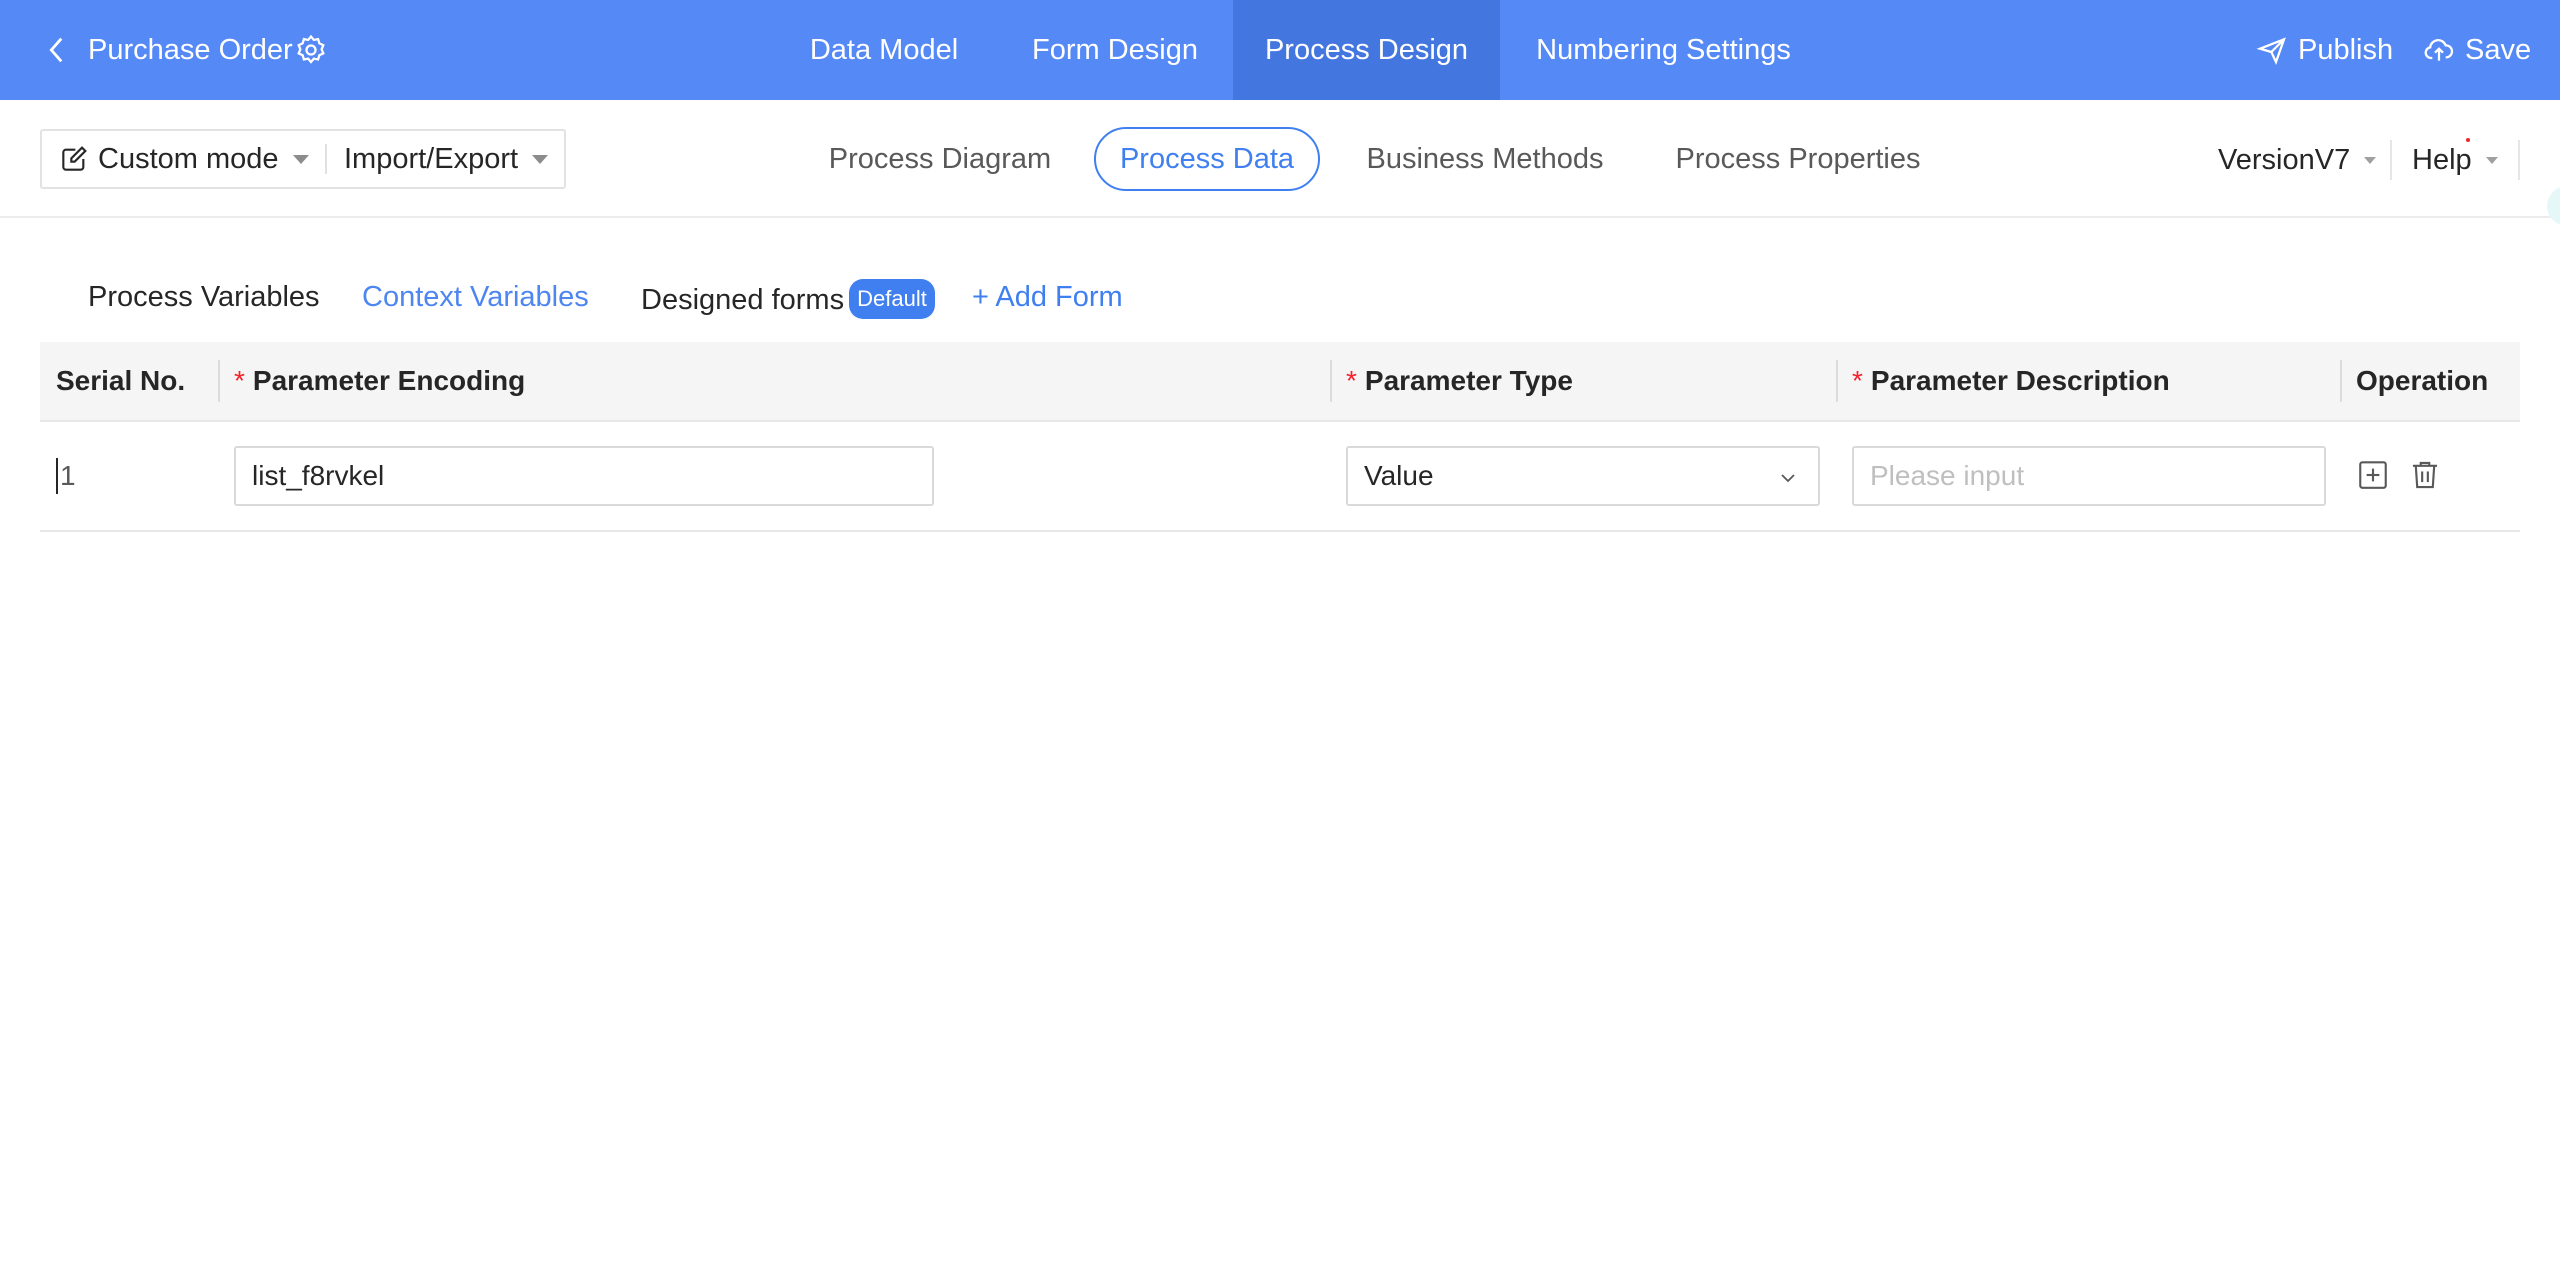 The image size is (2560, 1262). What do you see at coordinates (940, 159) in the screenshot?
I see `tab-process-diagram: Process Diagram` at bounding box center [940, 159].